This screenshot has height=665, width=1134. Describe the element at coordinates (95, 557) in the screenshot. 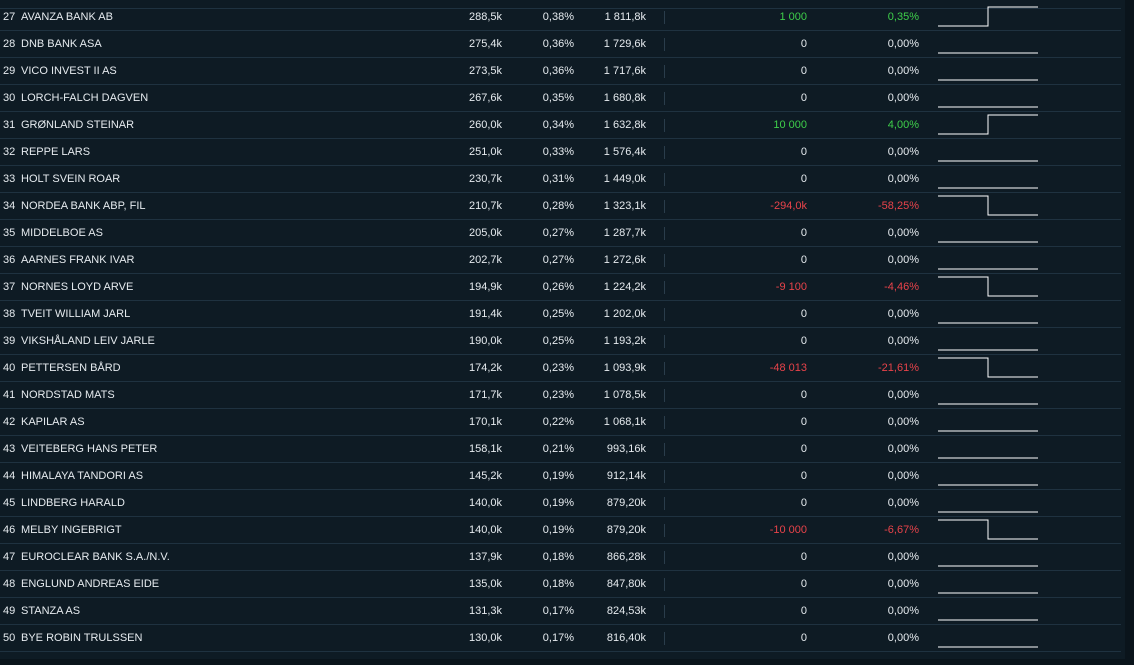

I see `shareholder-name-cell: EUROCLEAR BANK S.A./N.V.` at that location.